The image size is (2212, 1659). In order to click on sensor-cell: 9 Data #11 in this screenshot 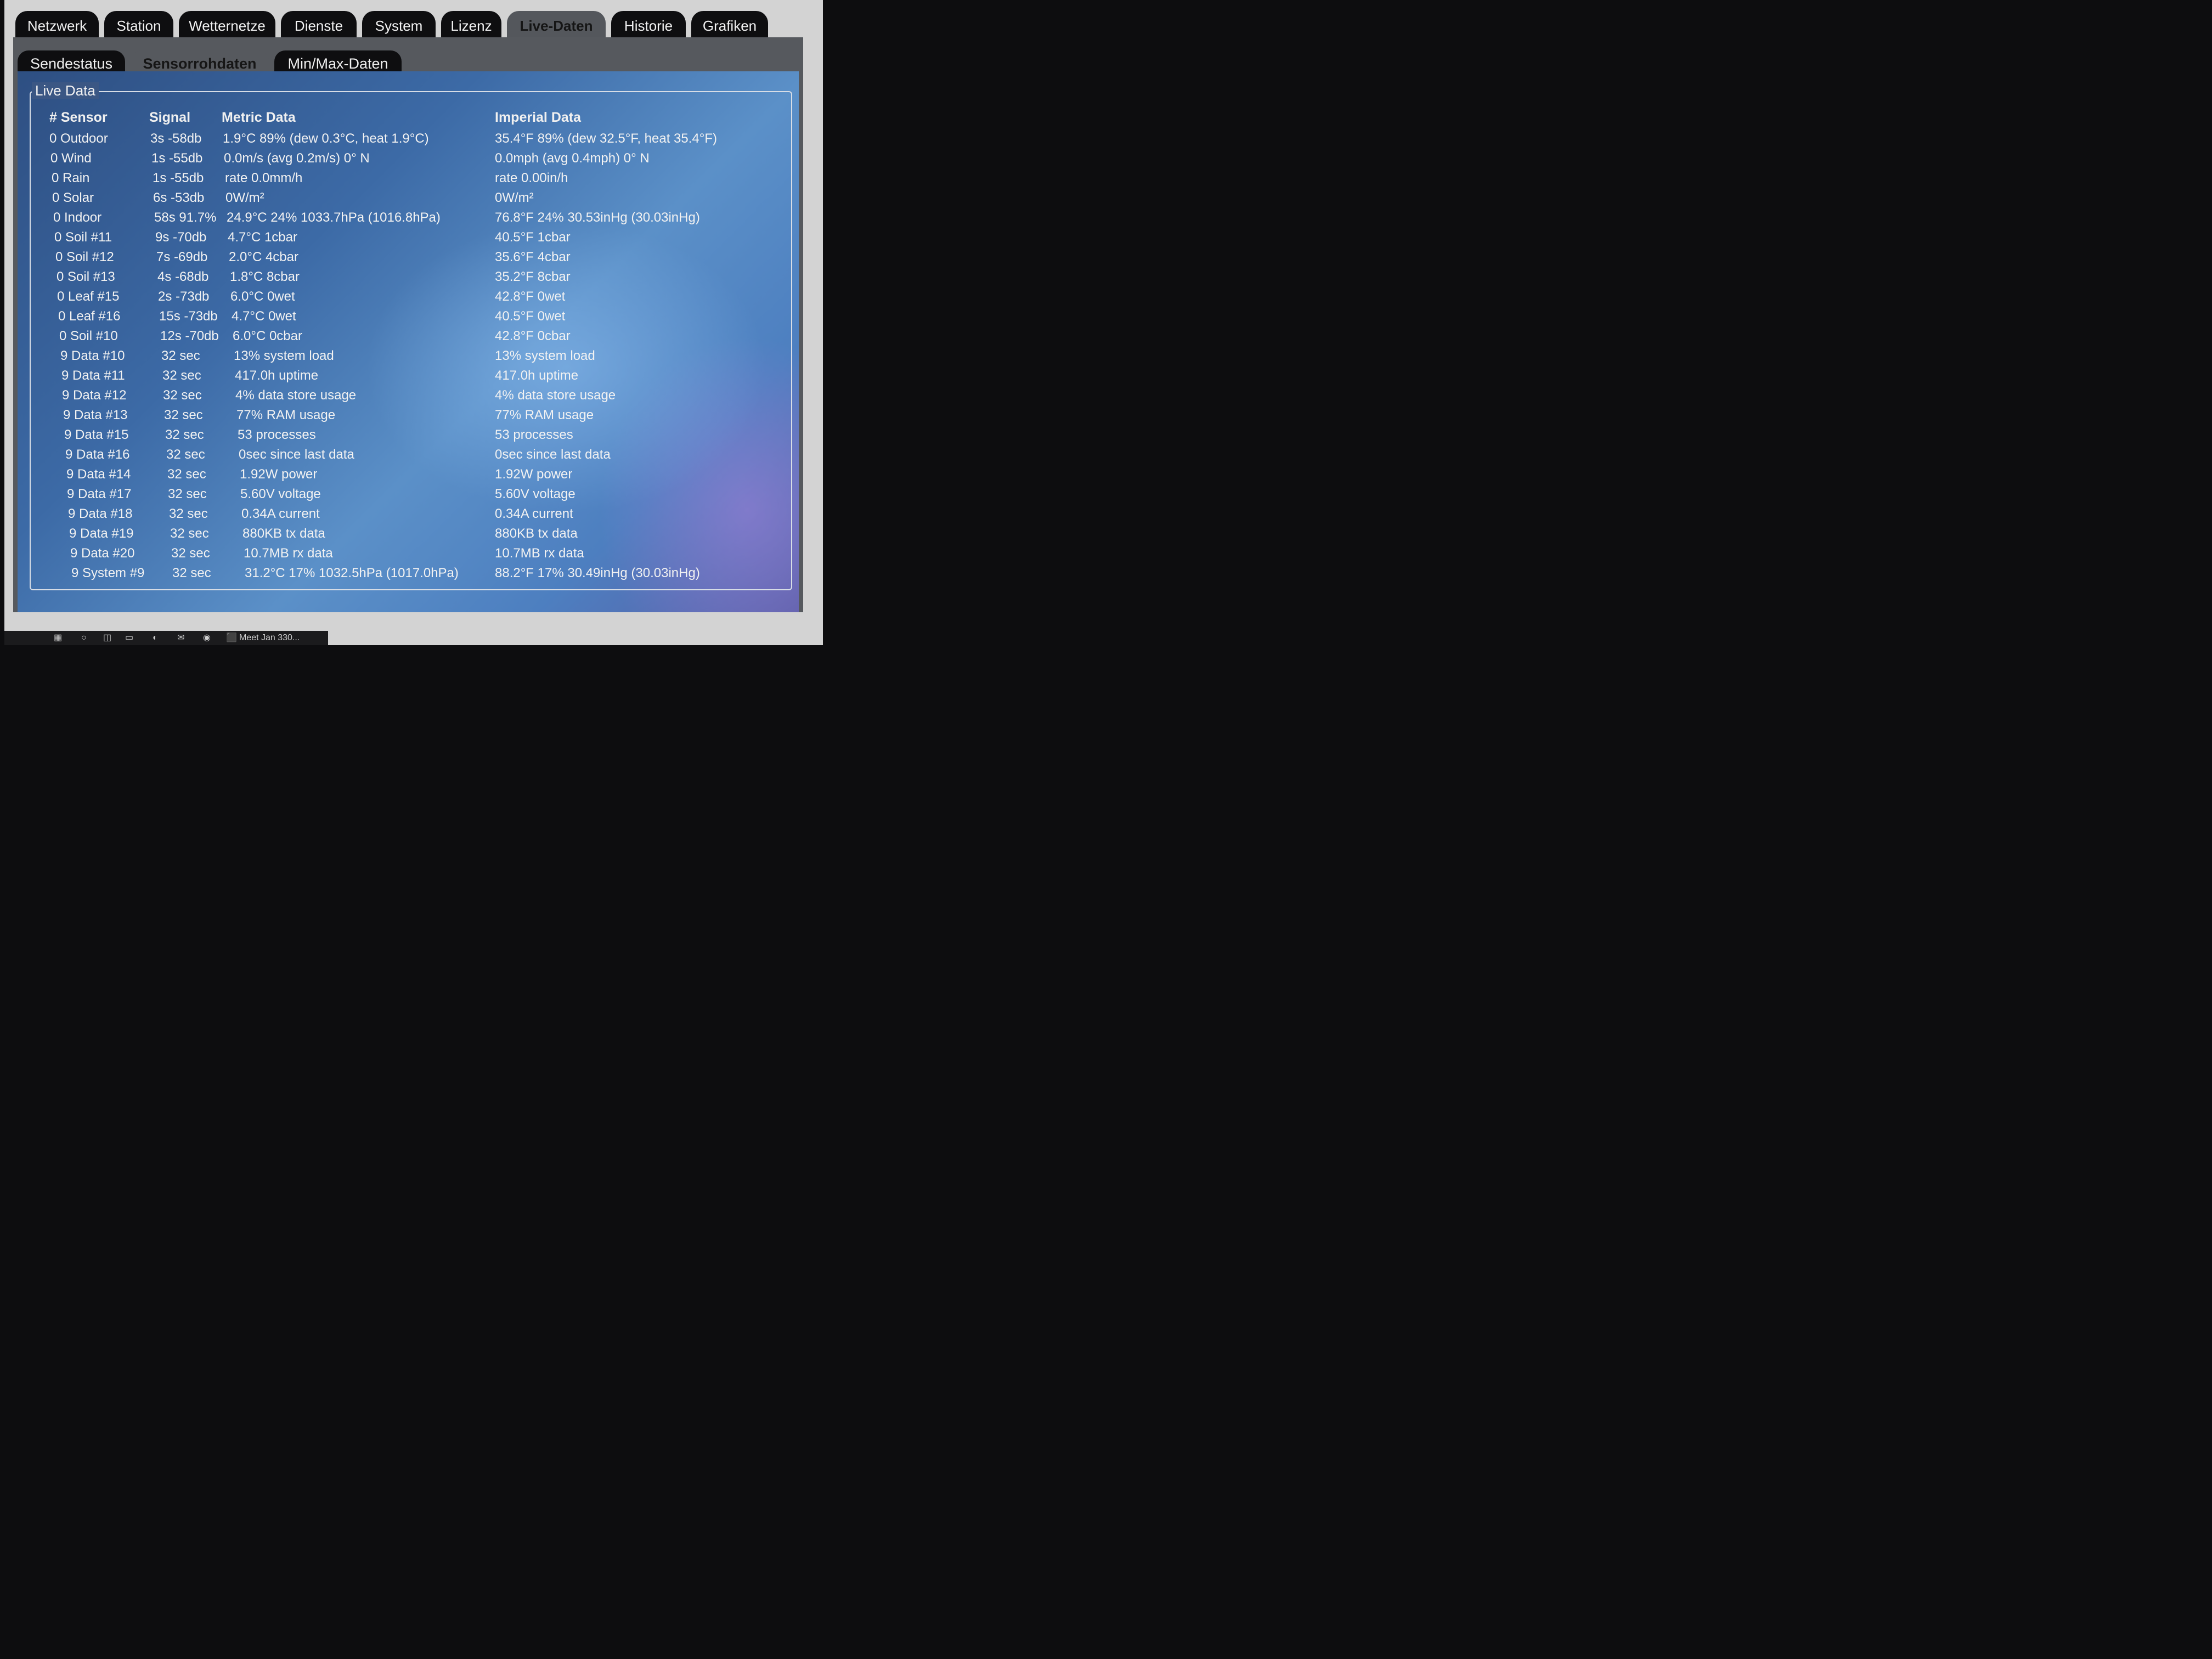, I will do `click(93, 375)`.